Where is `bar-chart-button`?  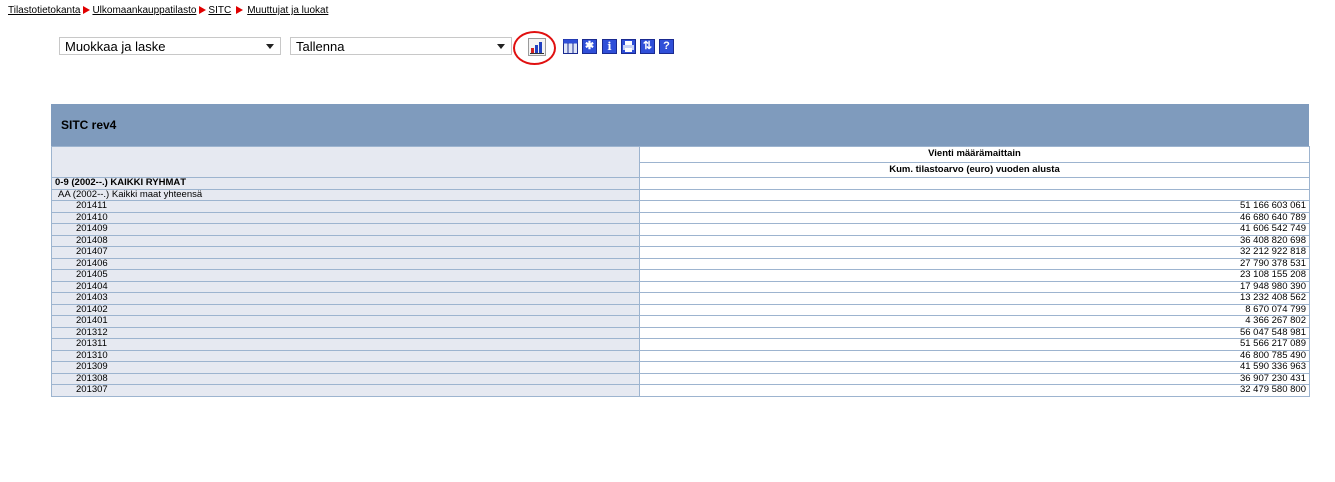
bar-chart-button is located at coordinates (537, 47).